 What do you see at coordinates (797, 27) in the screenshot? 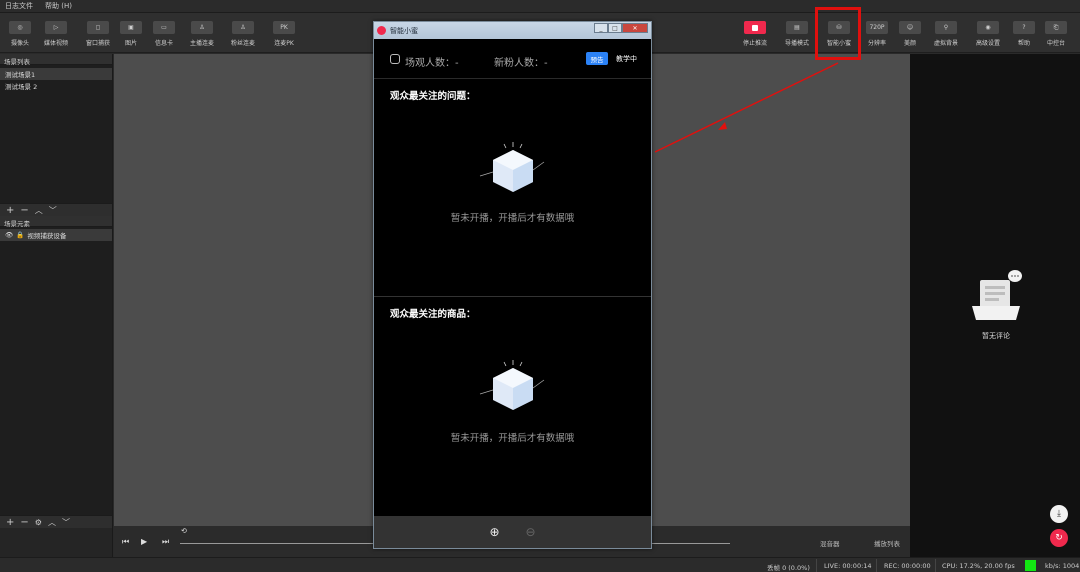
I see `director-icon: ▤` at bounding box center [797, 27].